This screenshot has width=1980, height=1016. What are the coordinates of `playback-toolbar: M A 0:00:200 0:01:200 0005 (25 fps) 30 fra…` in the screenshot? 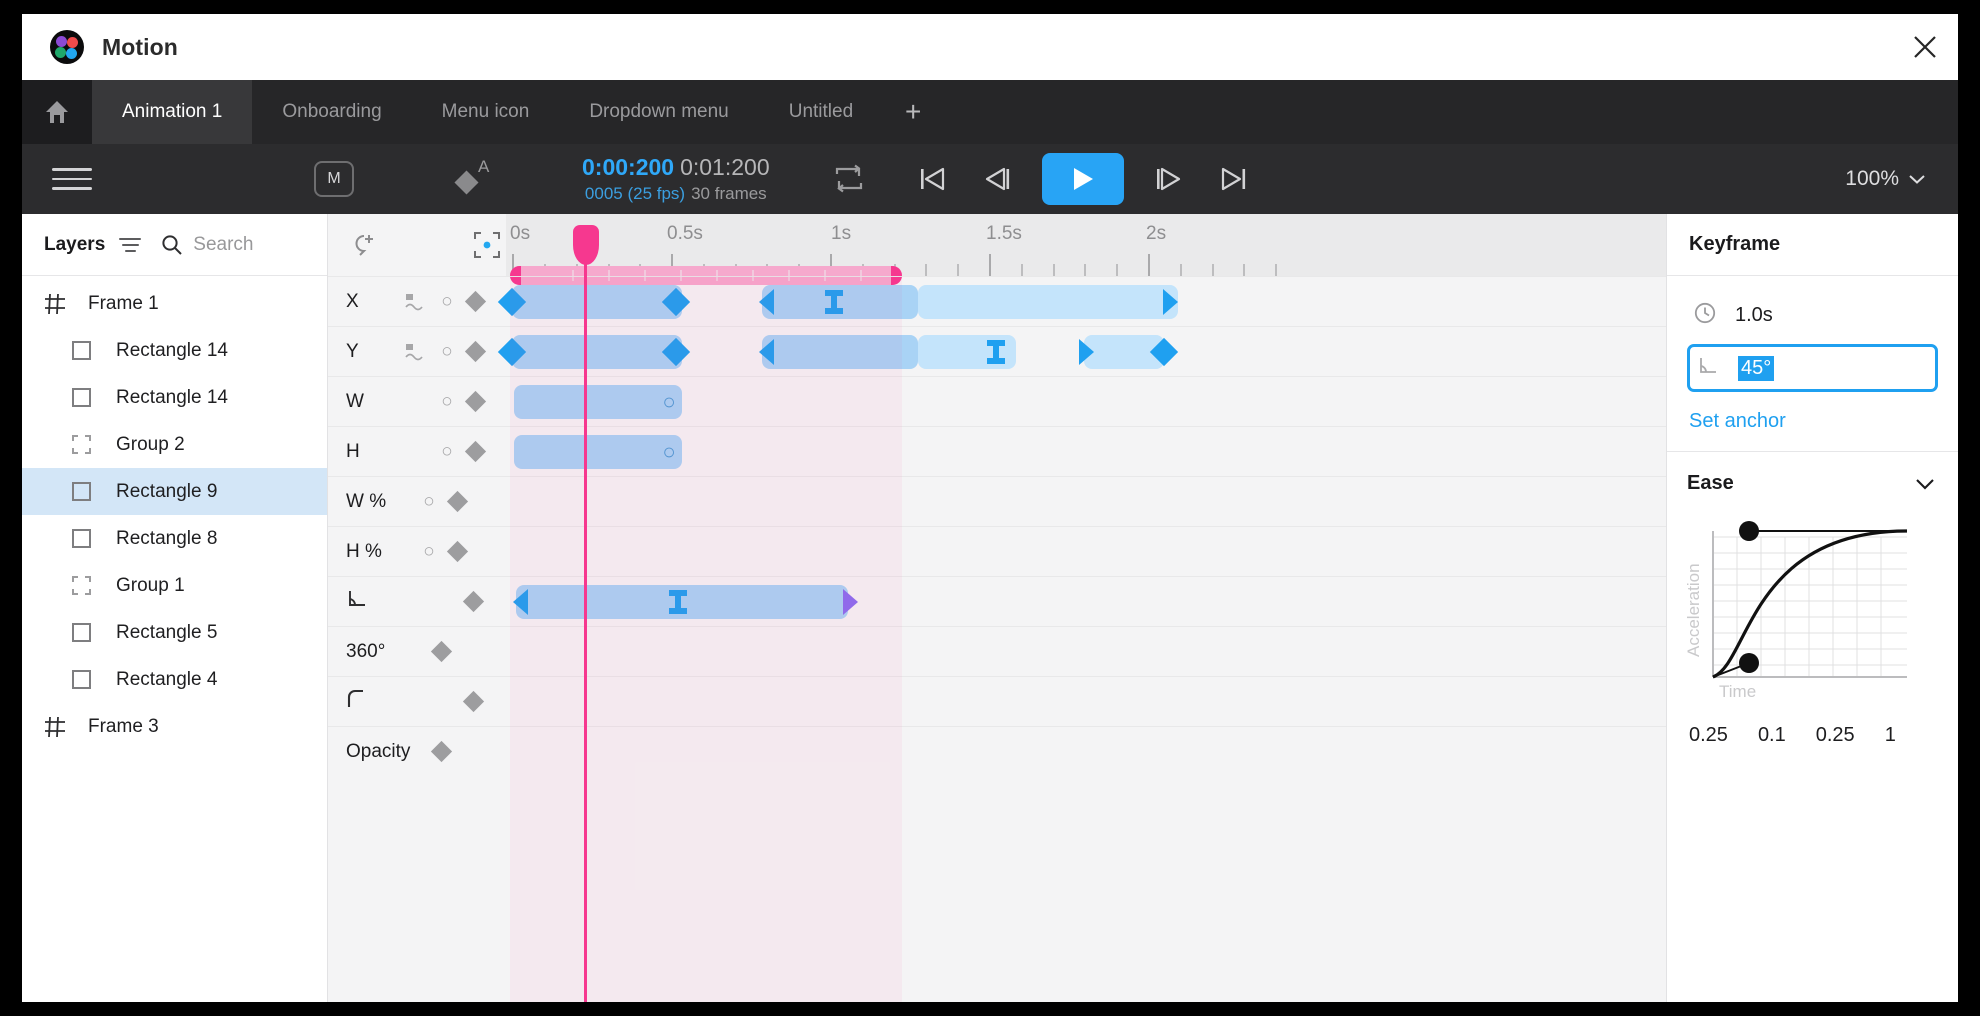 It's located at (990, 179).